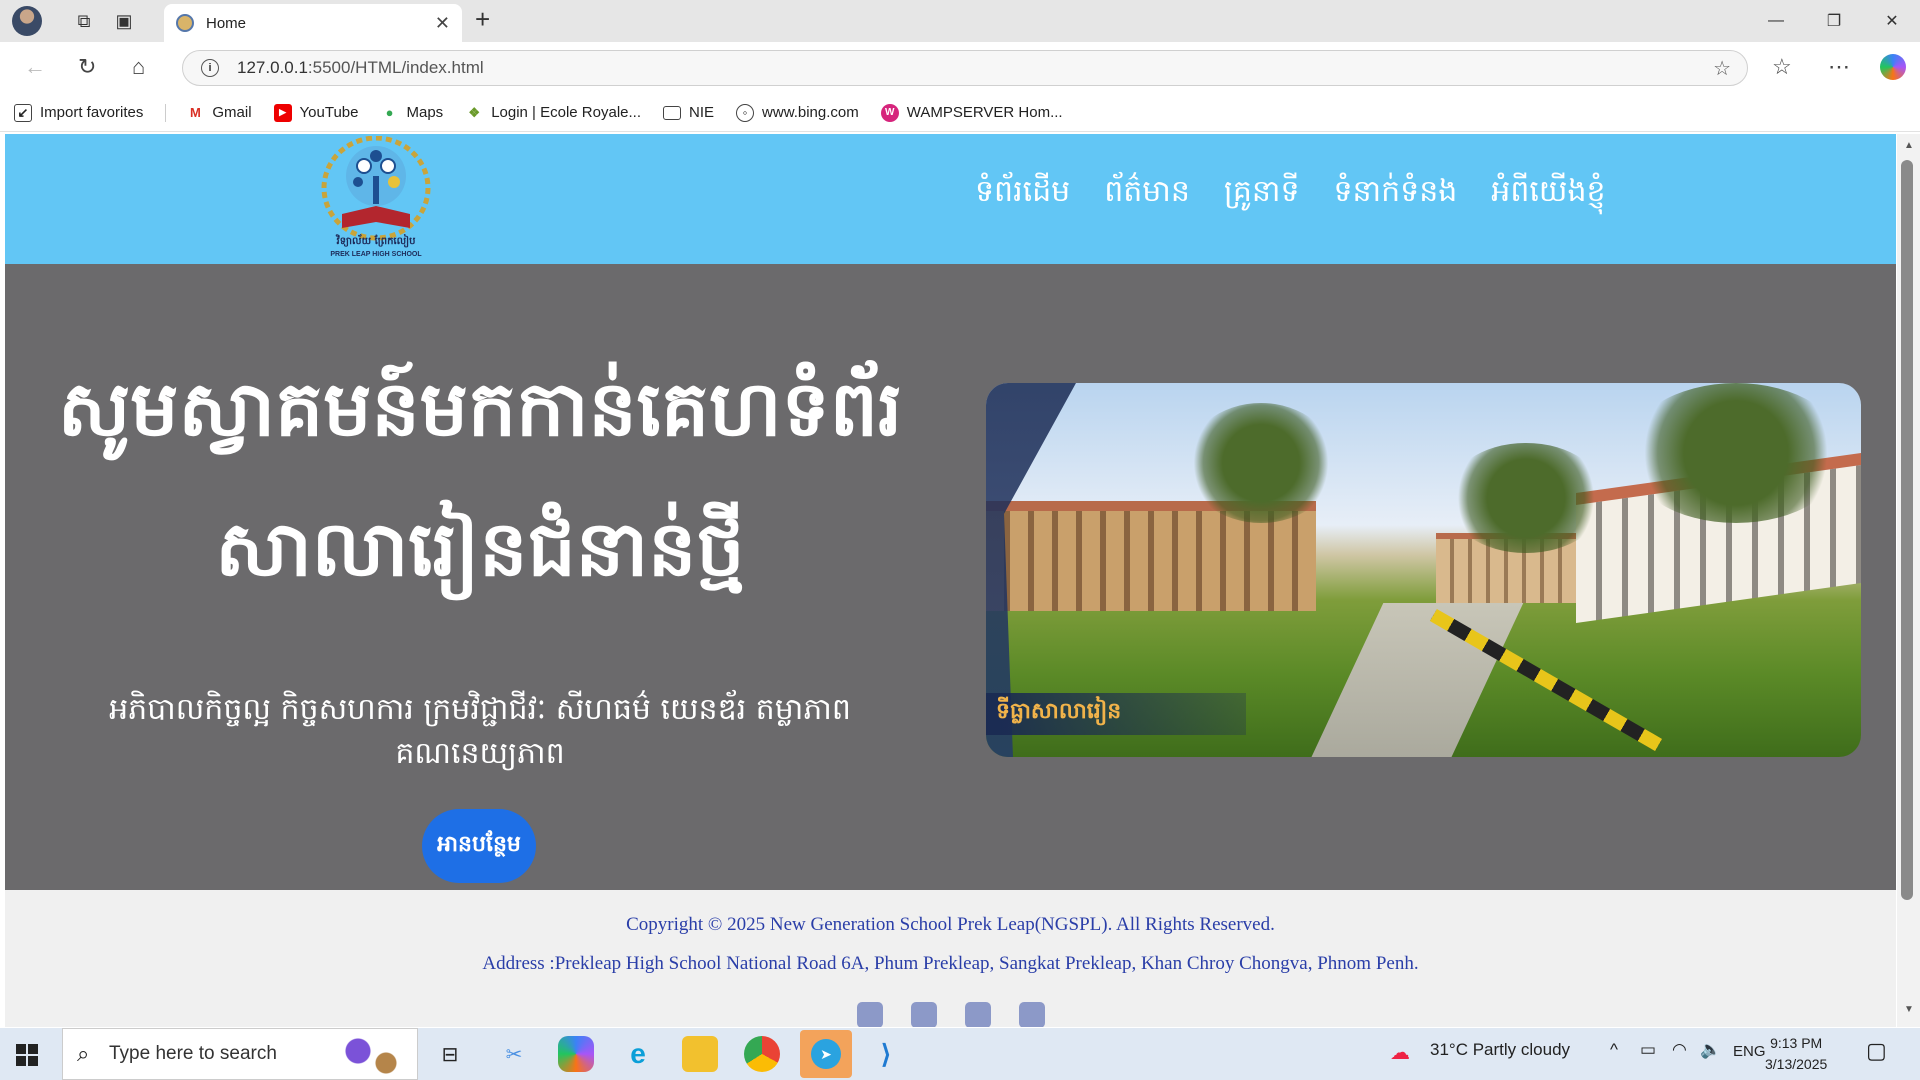 The width and height of the screenshot is (1920, 1080). What do you see at coordinates (826, 1054) in the screenshot?
I see `telegram-icon: ➤` at bounding box center [826, 1054].